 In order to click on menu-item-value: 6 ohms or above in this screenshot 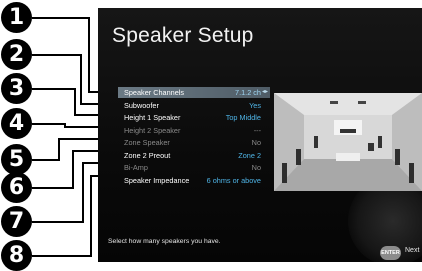, I will do `click(233, 180)`.